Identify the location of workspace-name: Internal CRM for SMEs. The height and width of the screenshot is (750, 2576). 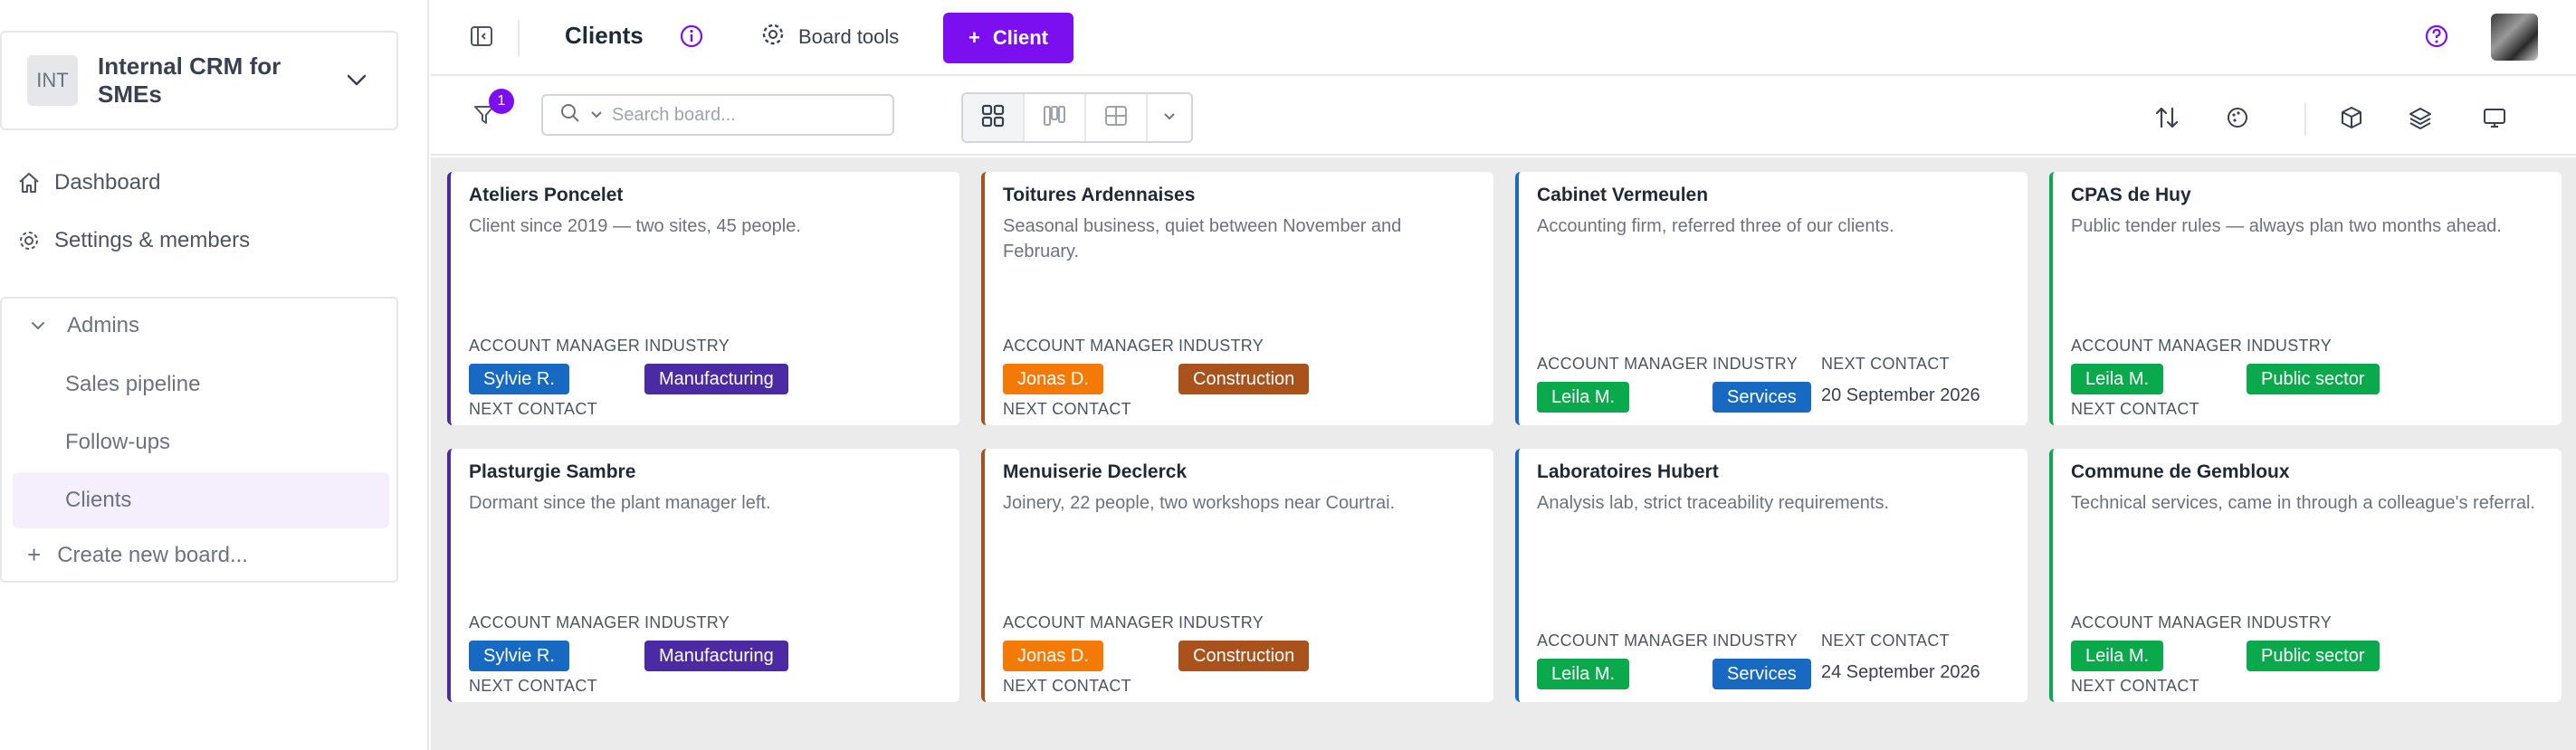
(189, 80).